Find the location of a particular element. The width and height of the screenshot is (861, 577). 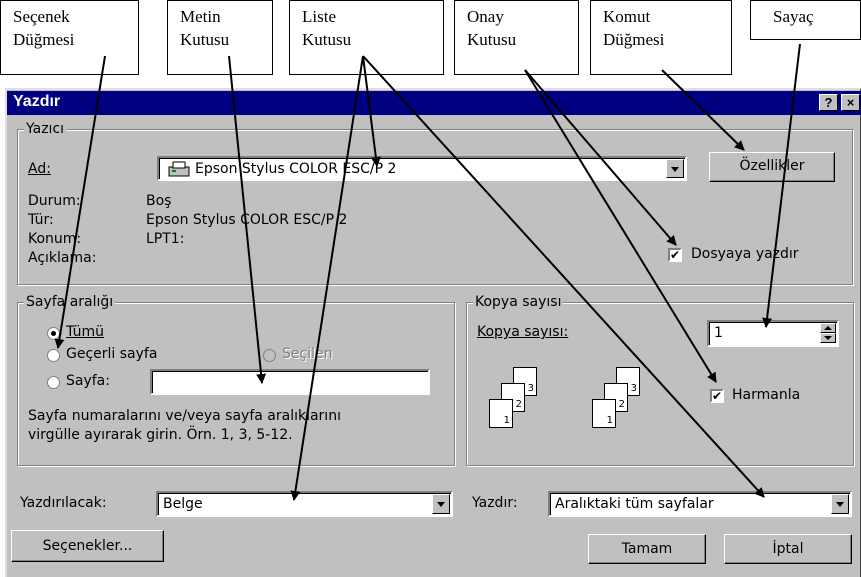

print-range-dropdown: Aralıktaki tüm sayfalar is located at coordinates (700, 504).